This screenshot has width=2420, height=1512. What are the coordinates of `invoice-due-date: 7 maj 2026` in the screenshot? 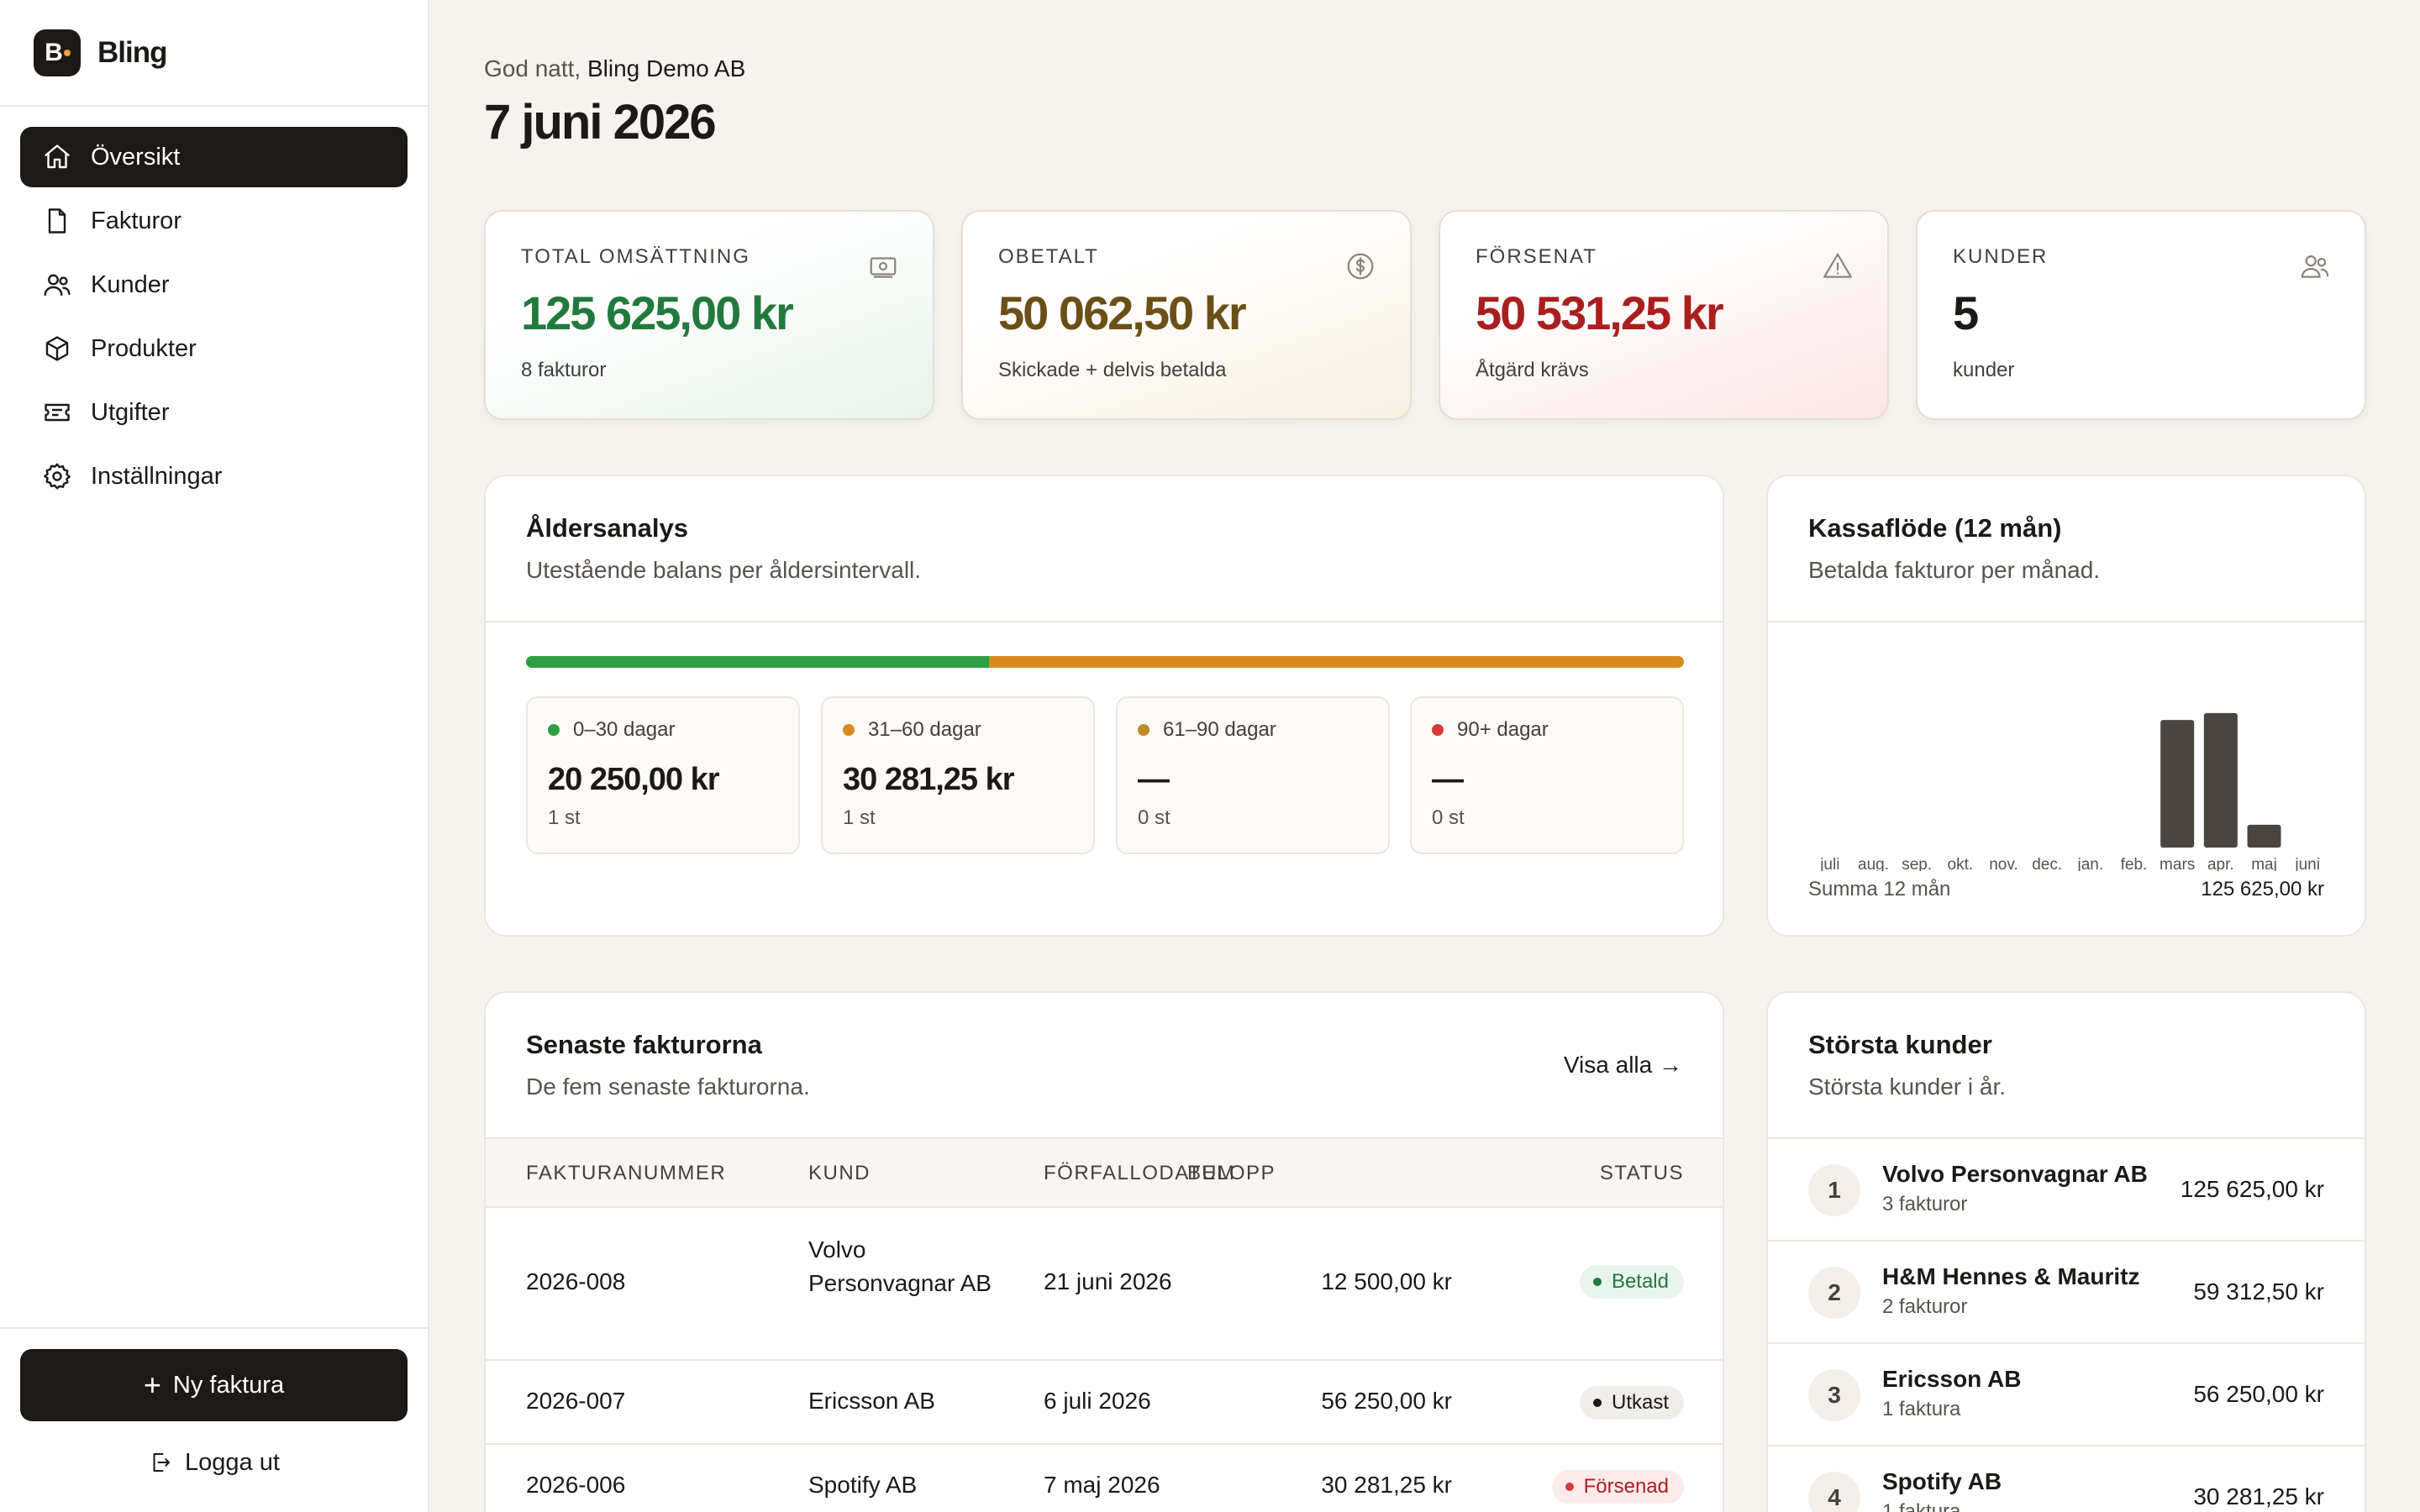 It's located at (1102, 1485).